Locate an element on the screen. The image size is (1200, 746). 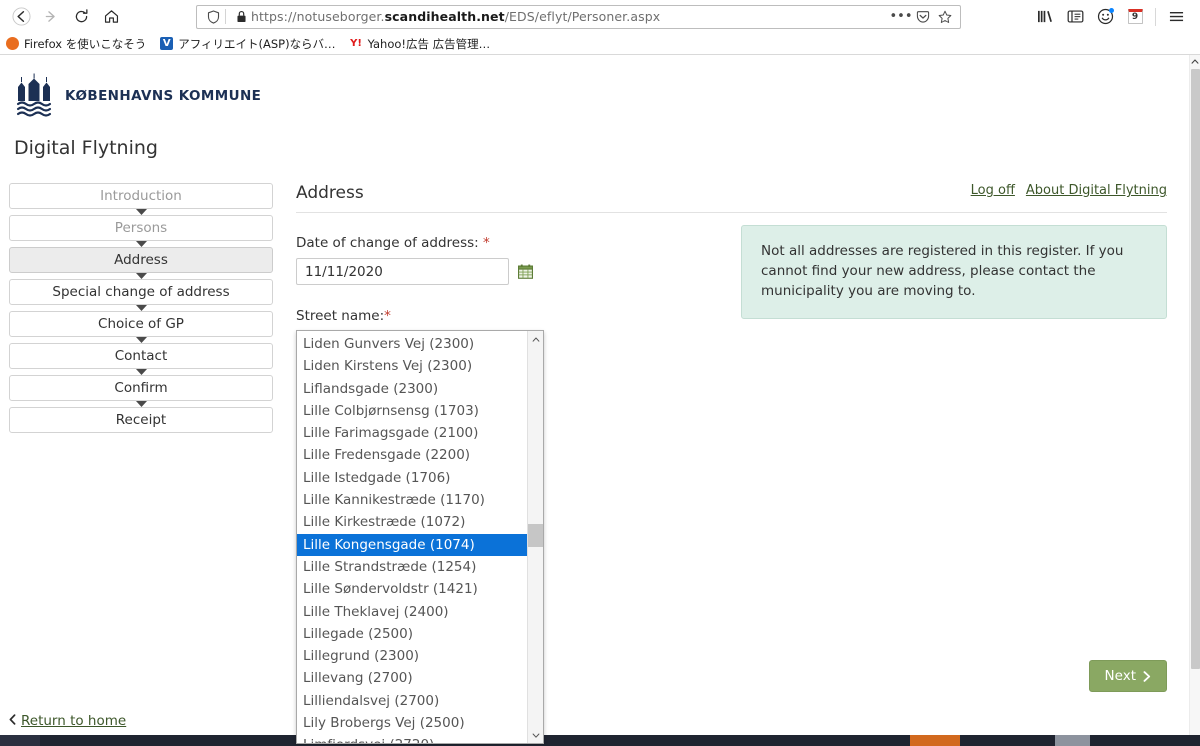
sidebar-item-introduction: Introduction is located at coordinates (141, 196).